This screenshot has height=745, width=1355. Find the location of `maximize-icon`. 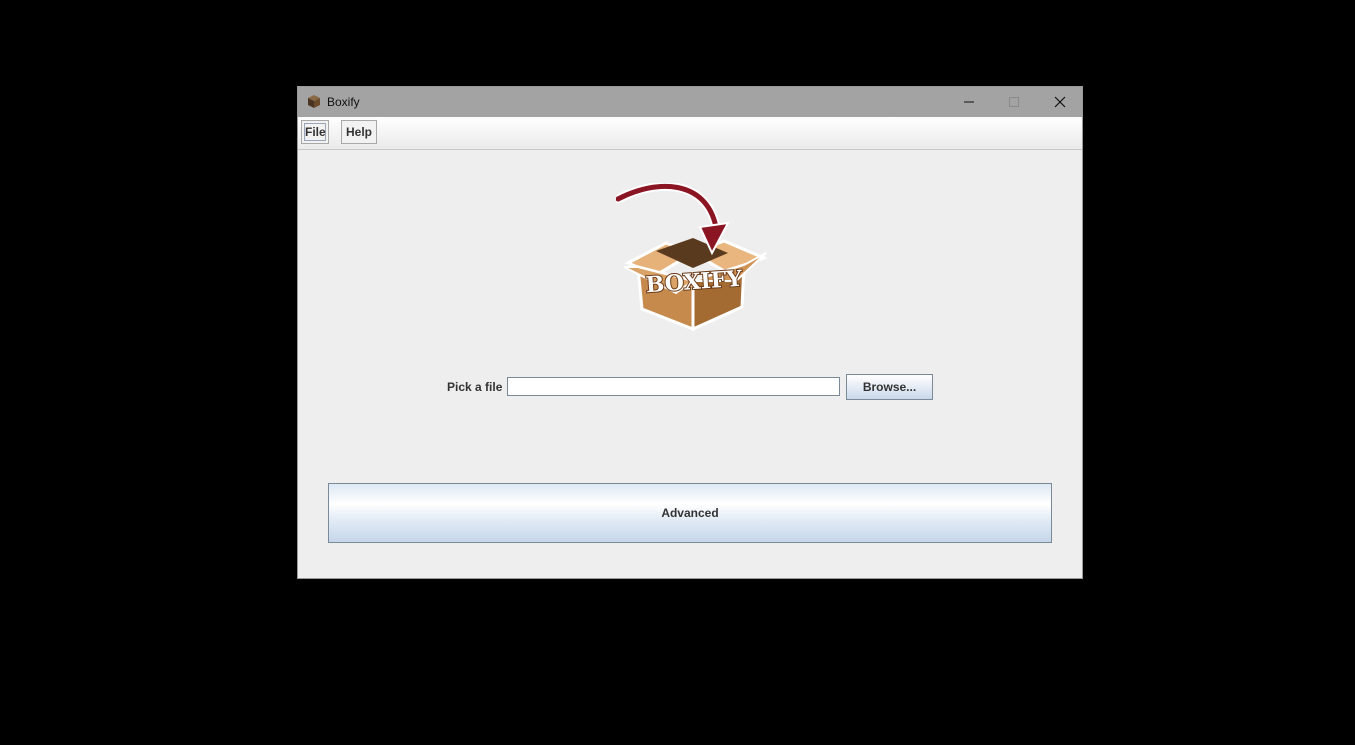

maximize-icon is located at coordinates (1014, 102).